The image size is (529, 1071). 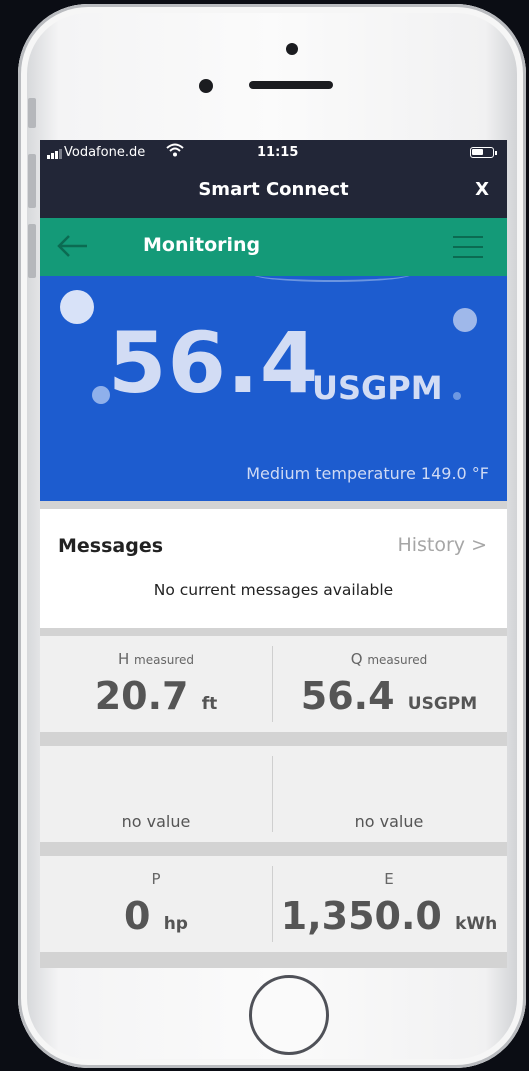 What do you see at coordinates (367, 473) in the screenshot?
I see `medium-temperature: Medium temperature 149.0 °F` at bounding box center [367, 473].